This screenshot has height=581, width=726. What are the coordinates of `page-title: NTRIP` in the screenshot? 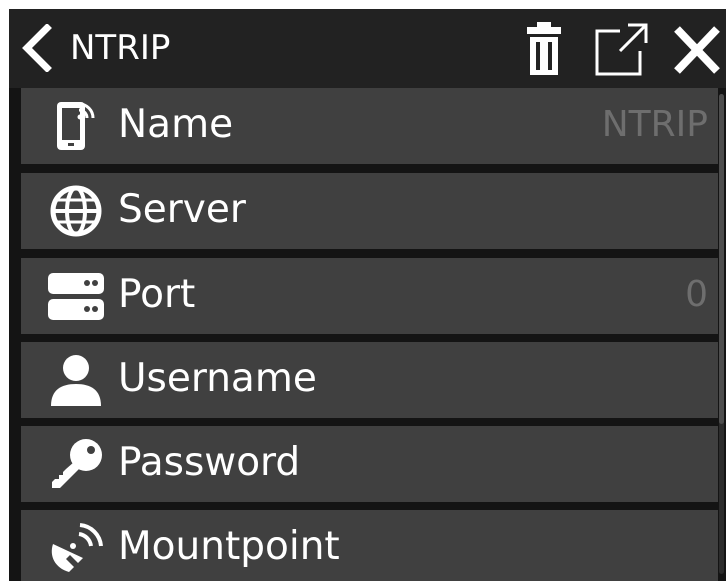 It's located at (120, 48).